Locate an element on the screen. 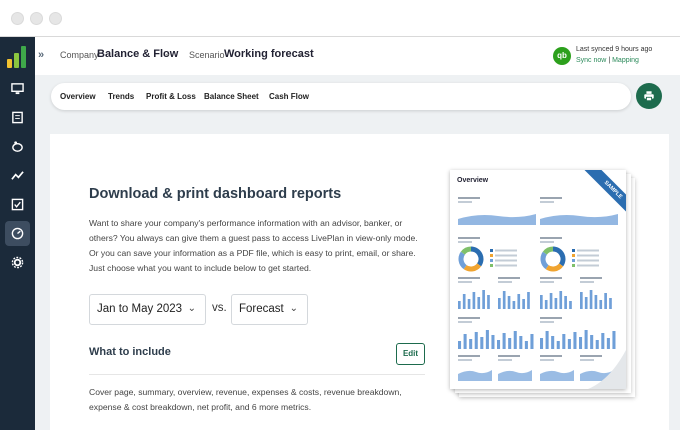 The width and height of the screenshot is (680, 430). divider is located at coordinates (257, 374).